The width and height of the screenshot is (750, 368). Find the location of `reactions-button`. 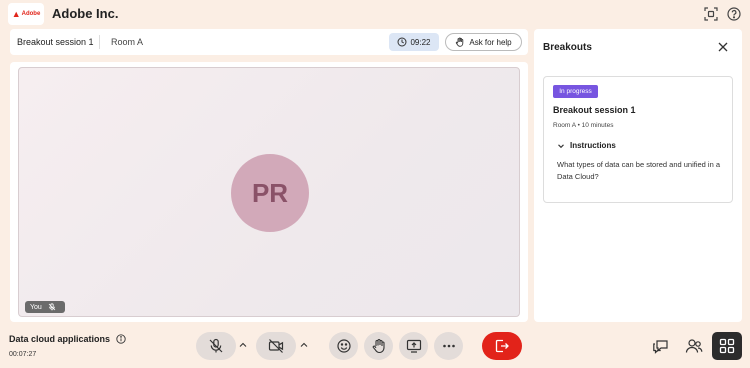

reactions-button is located at coordinates (343, 346).